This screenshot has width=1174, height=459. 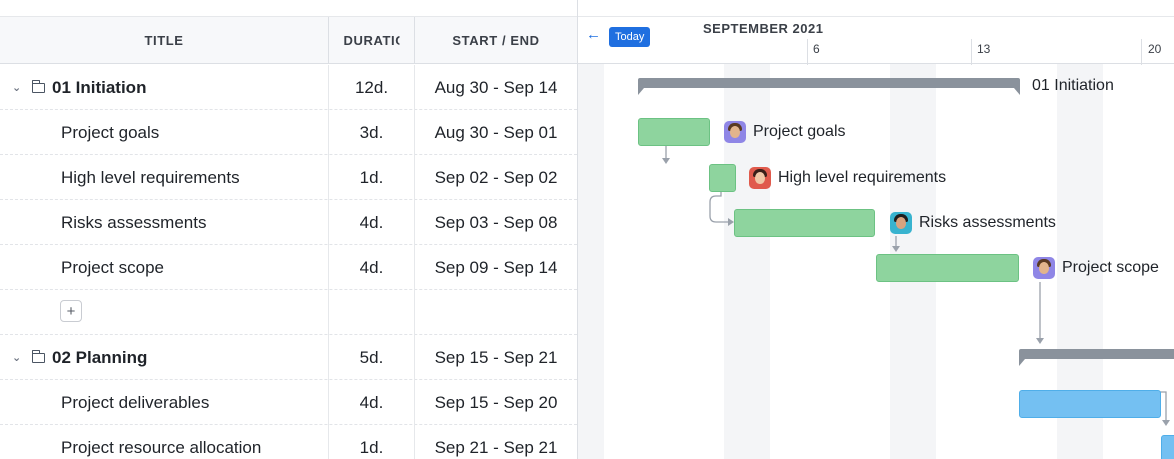 What do you see at coordinates (674, 132) in the screenshot?
I see `task-bar-project-goals` at bounding box center [674, 132].